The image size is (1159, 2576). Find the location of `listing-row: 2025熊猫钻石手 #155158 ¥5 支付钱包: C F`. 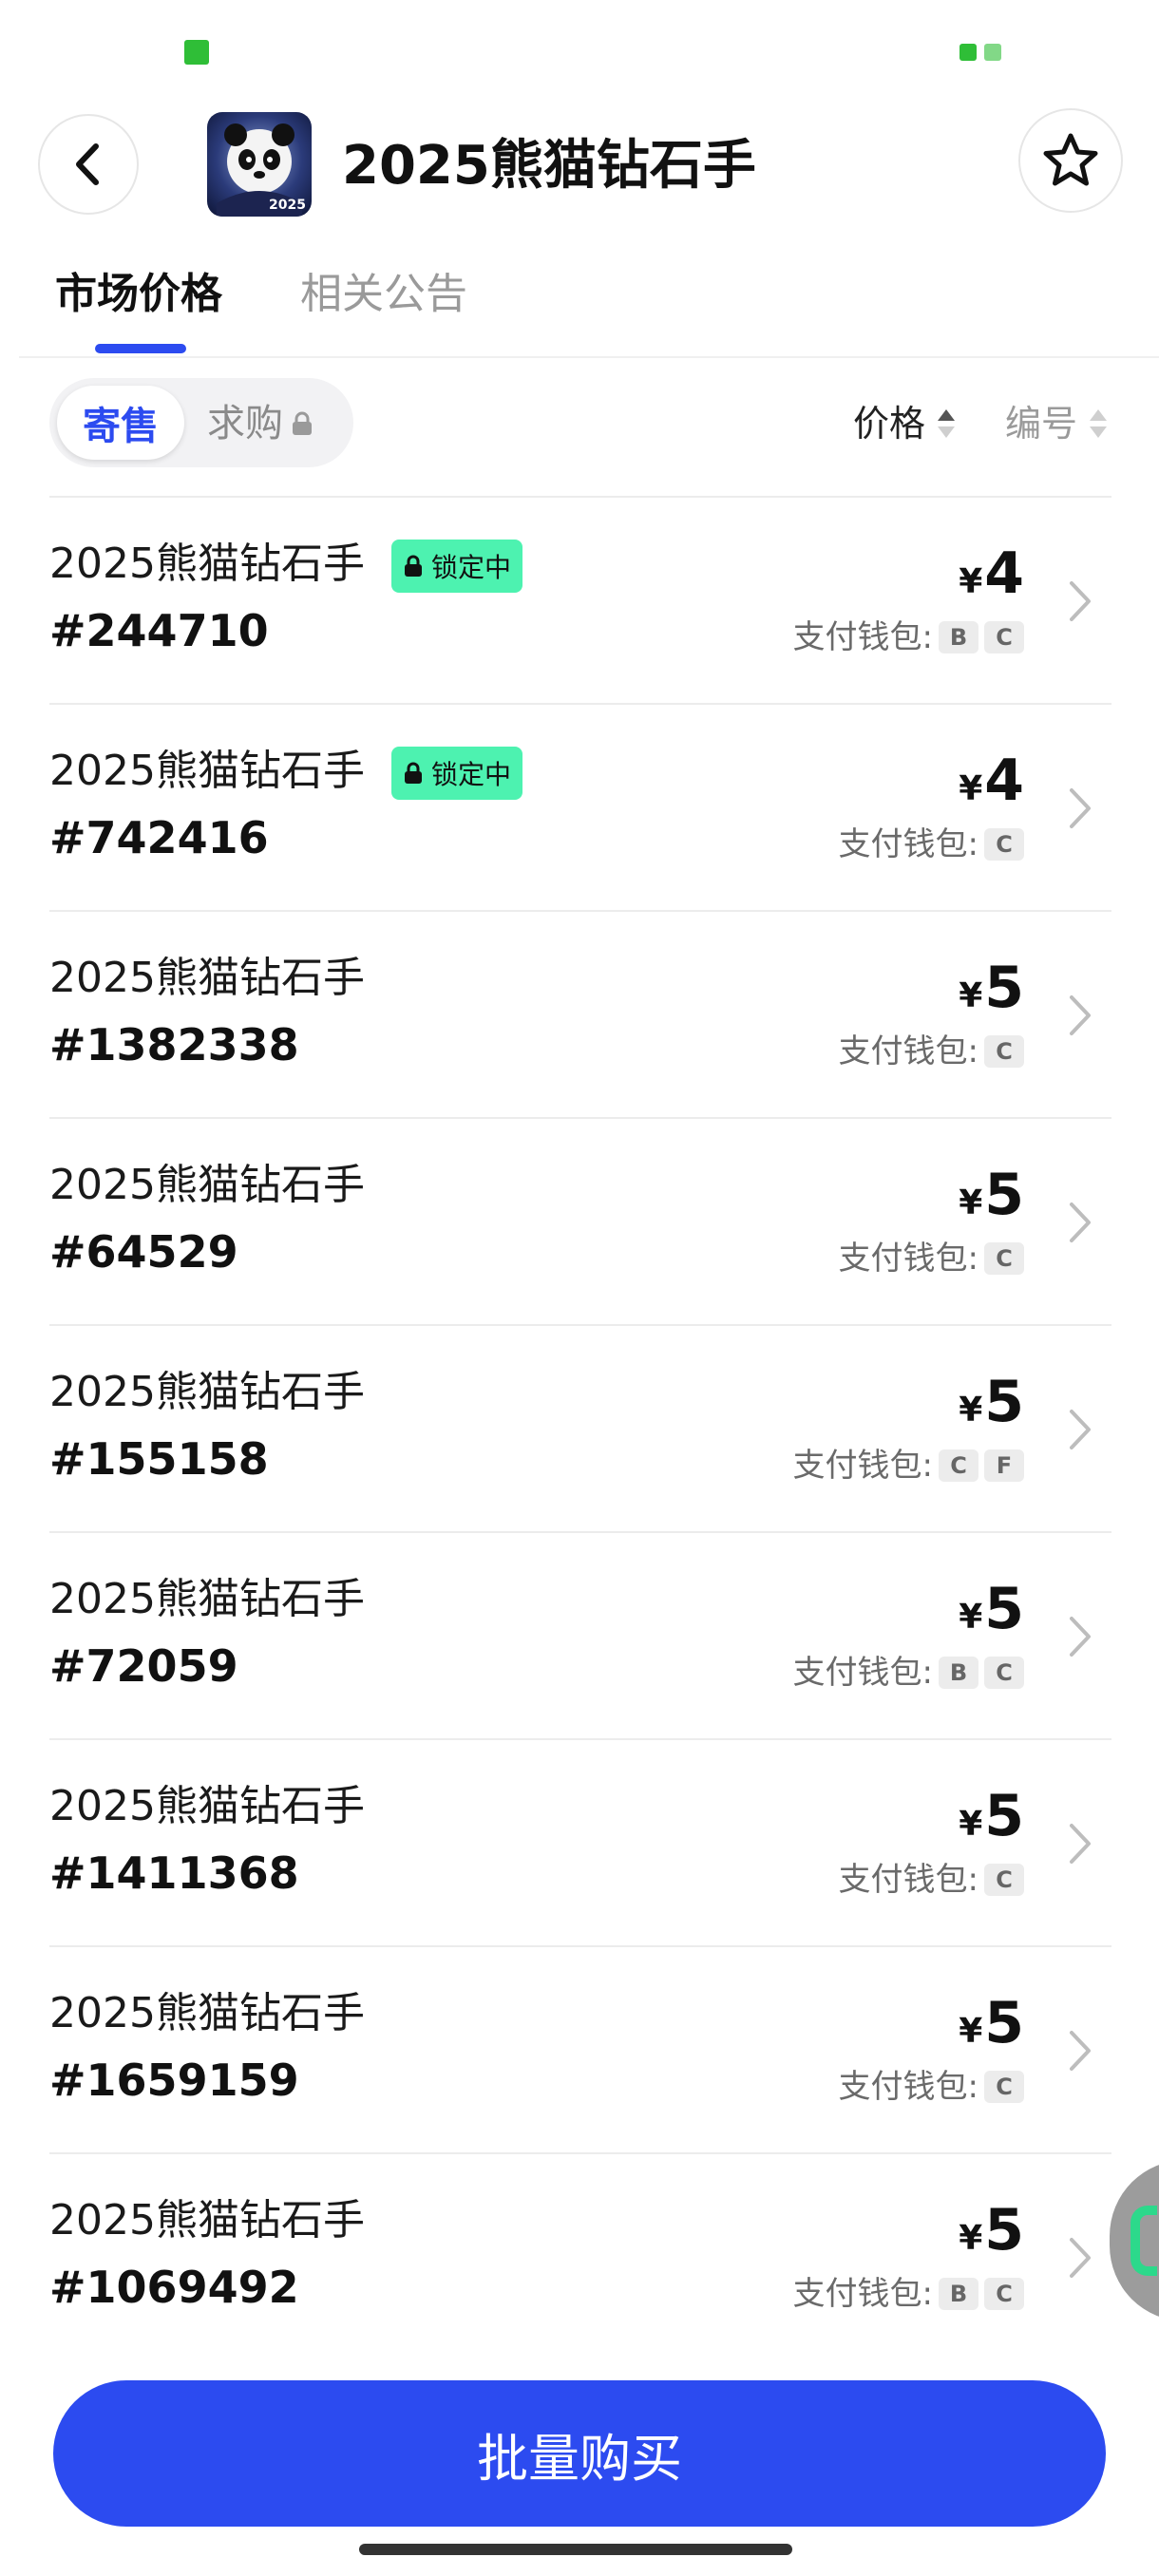

listing-row: 2025熊猫钻石手 #155158 ¥5 支付钱包: C F is located at coordinates (580, 1427).